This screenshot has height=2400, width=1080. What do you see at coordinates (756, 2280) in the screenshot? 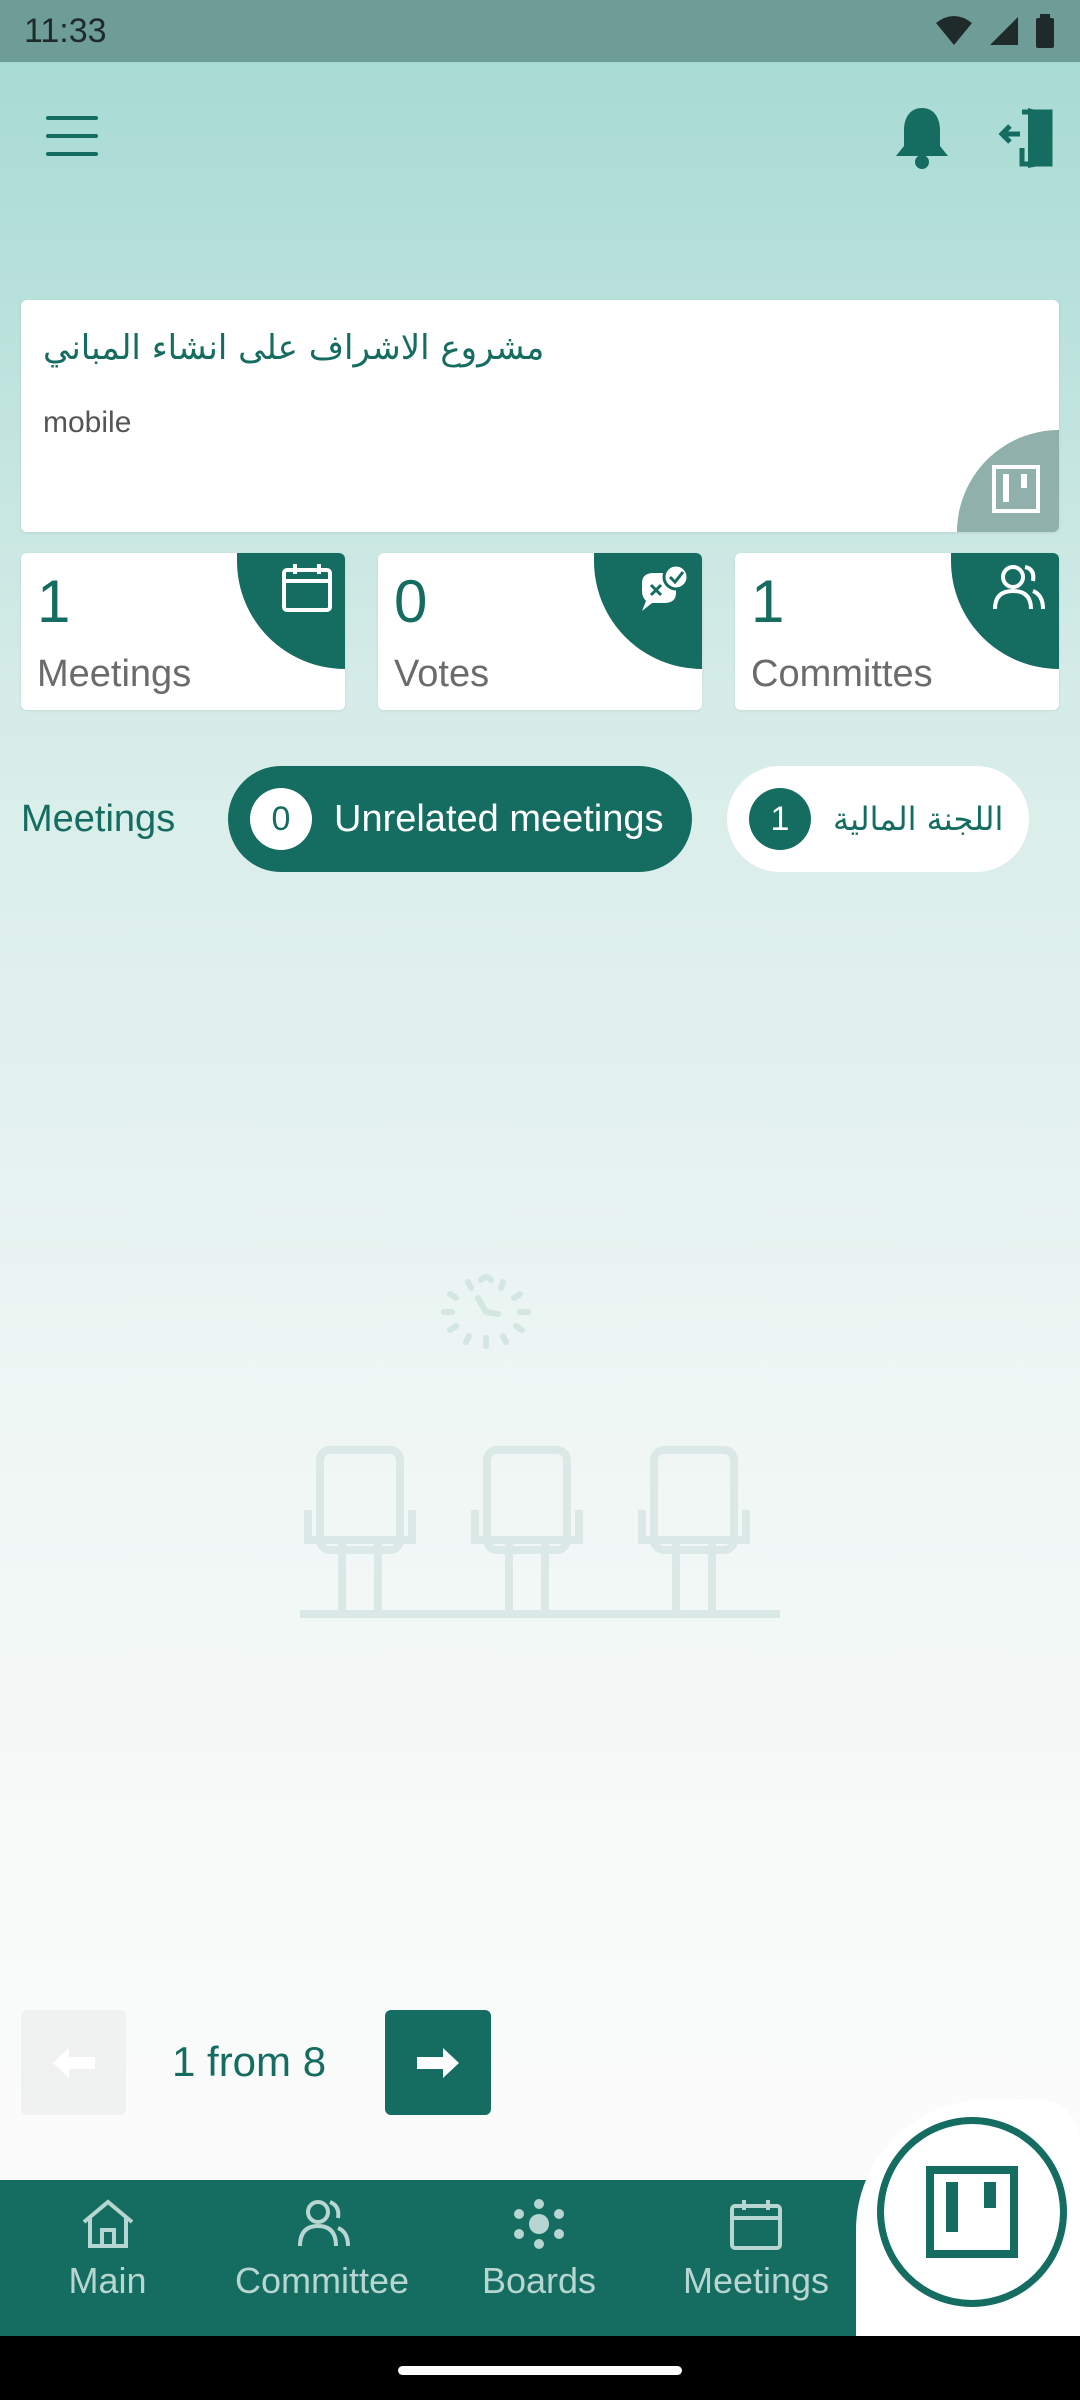
I see `nav-label: Meetings` at bounding box center [756, 2280].